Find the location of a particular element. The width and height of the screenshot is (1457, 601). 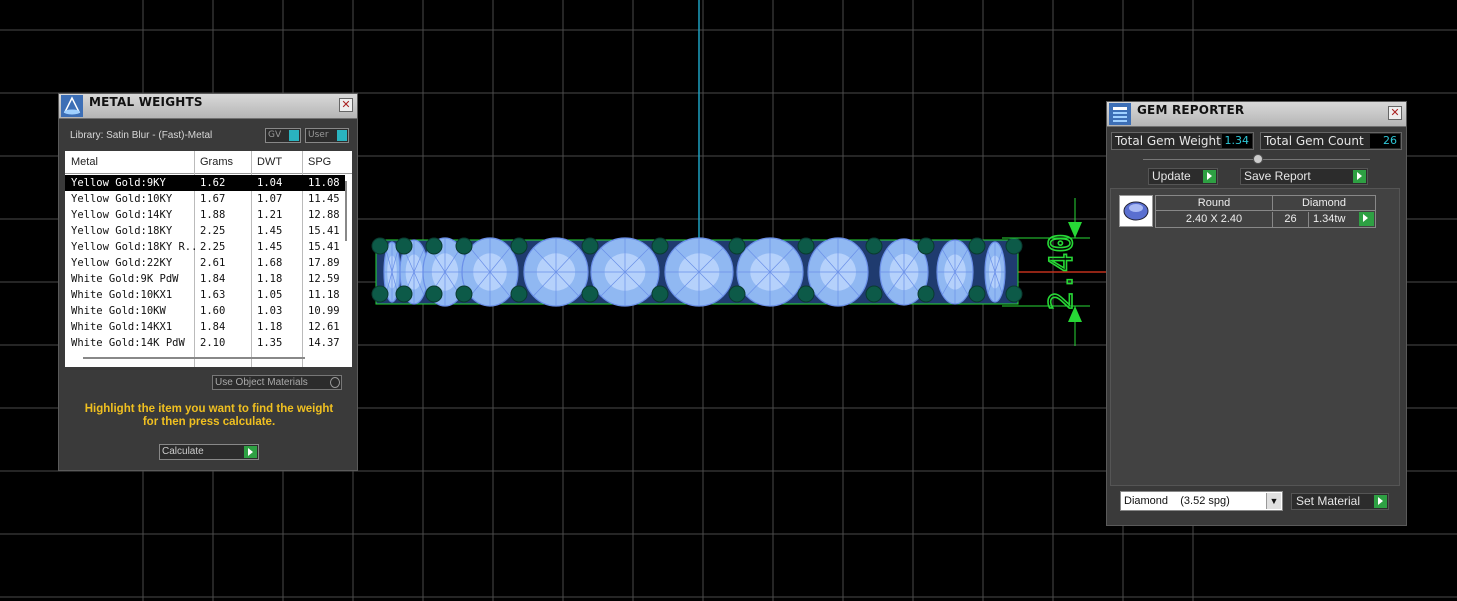

total-gem-weight-box: Total Gem Weight 1.34 is located at coordinates (1182, 141).